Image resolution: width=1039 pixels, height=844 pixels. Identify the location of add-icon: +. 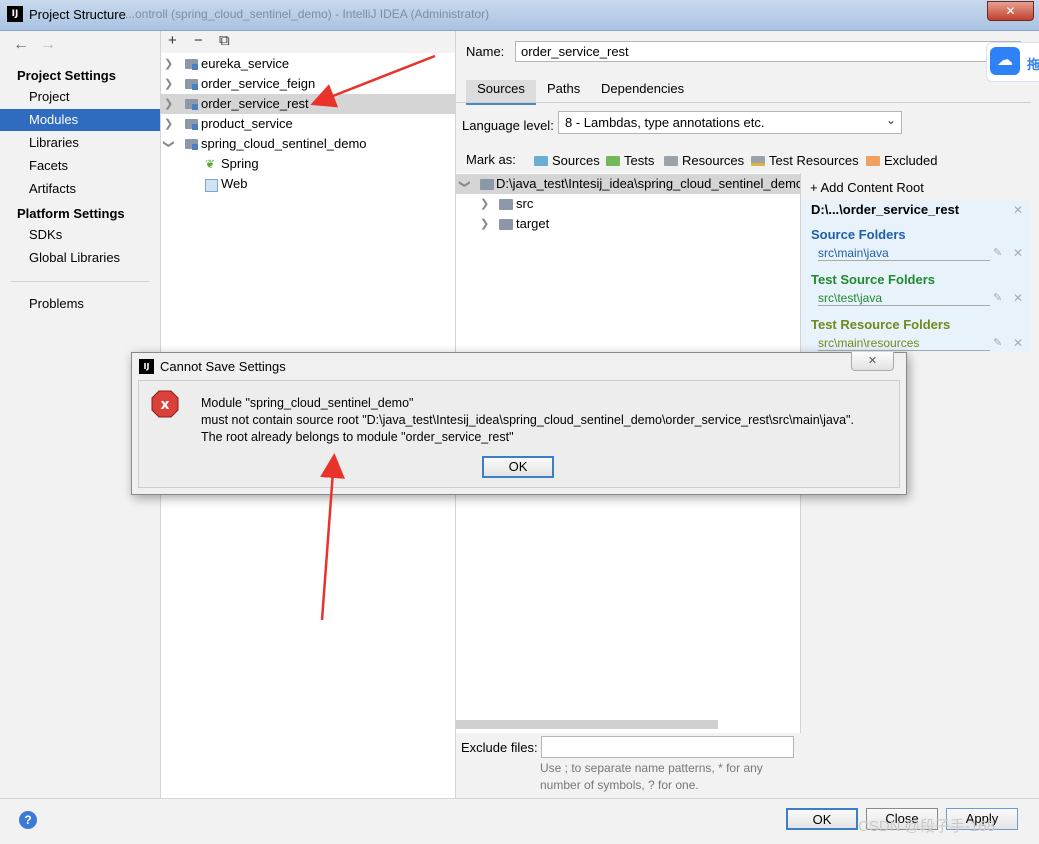
(172, 40).